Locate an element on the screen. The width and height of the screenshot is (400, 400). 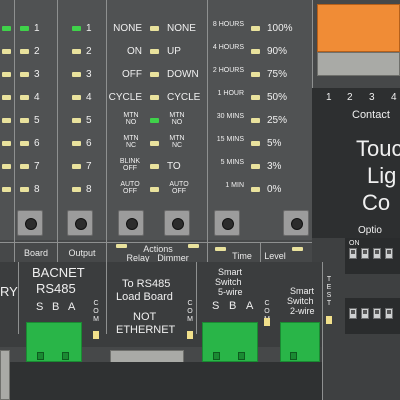
board-lower-edge is located at coordinates (161, 381).